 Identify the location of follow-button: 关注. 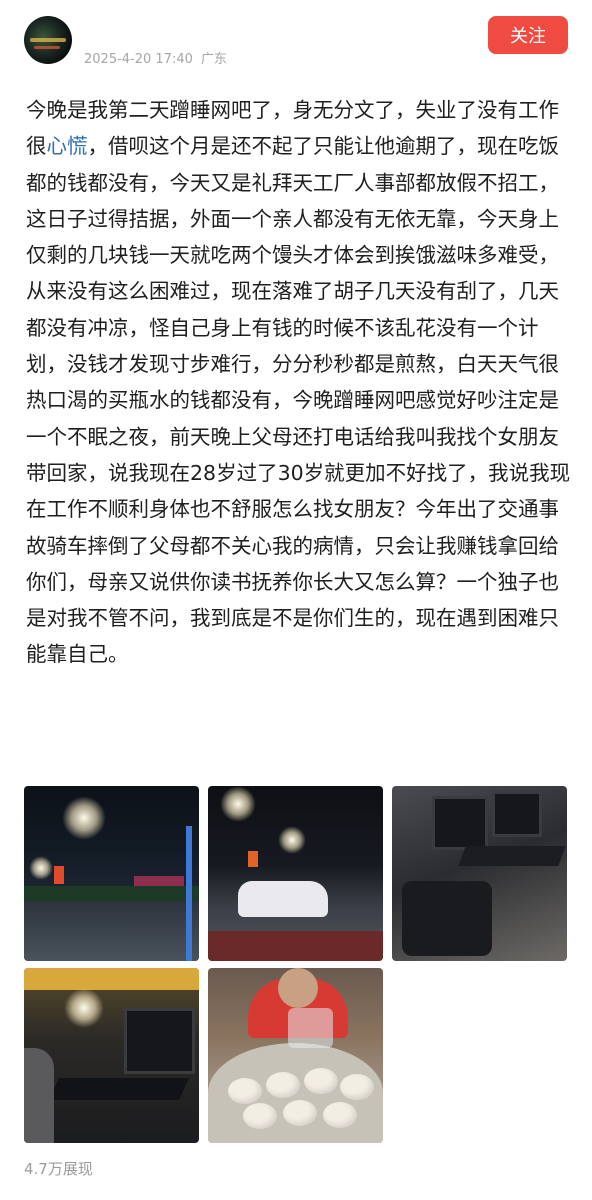
(528, 35).